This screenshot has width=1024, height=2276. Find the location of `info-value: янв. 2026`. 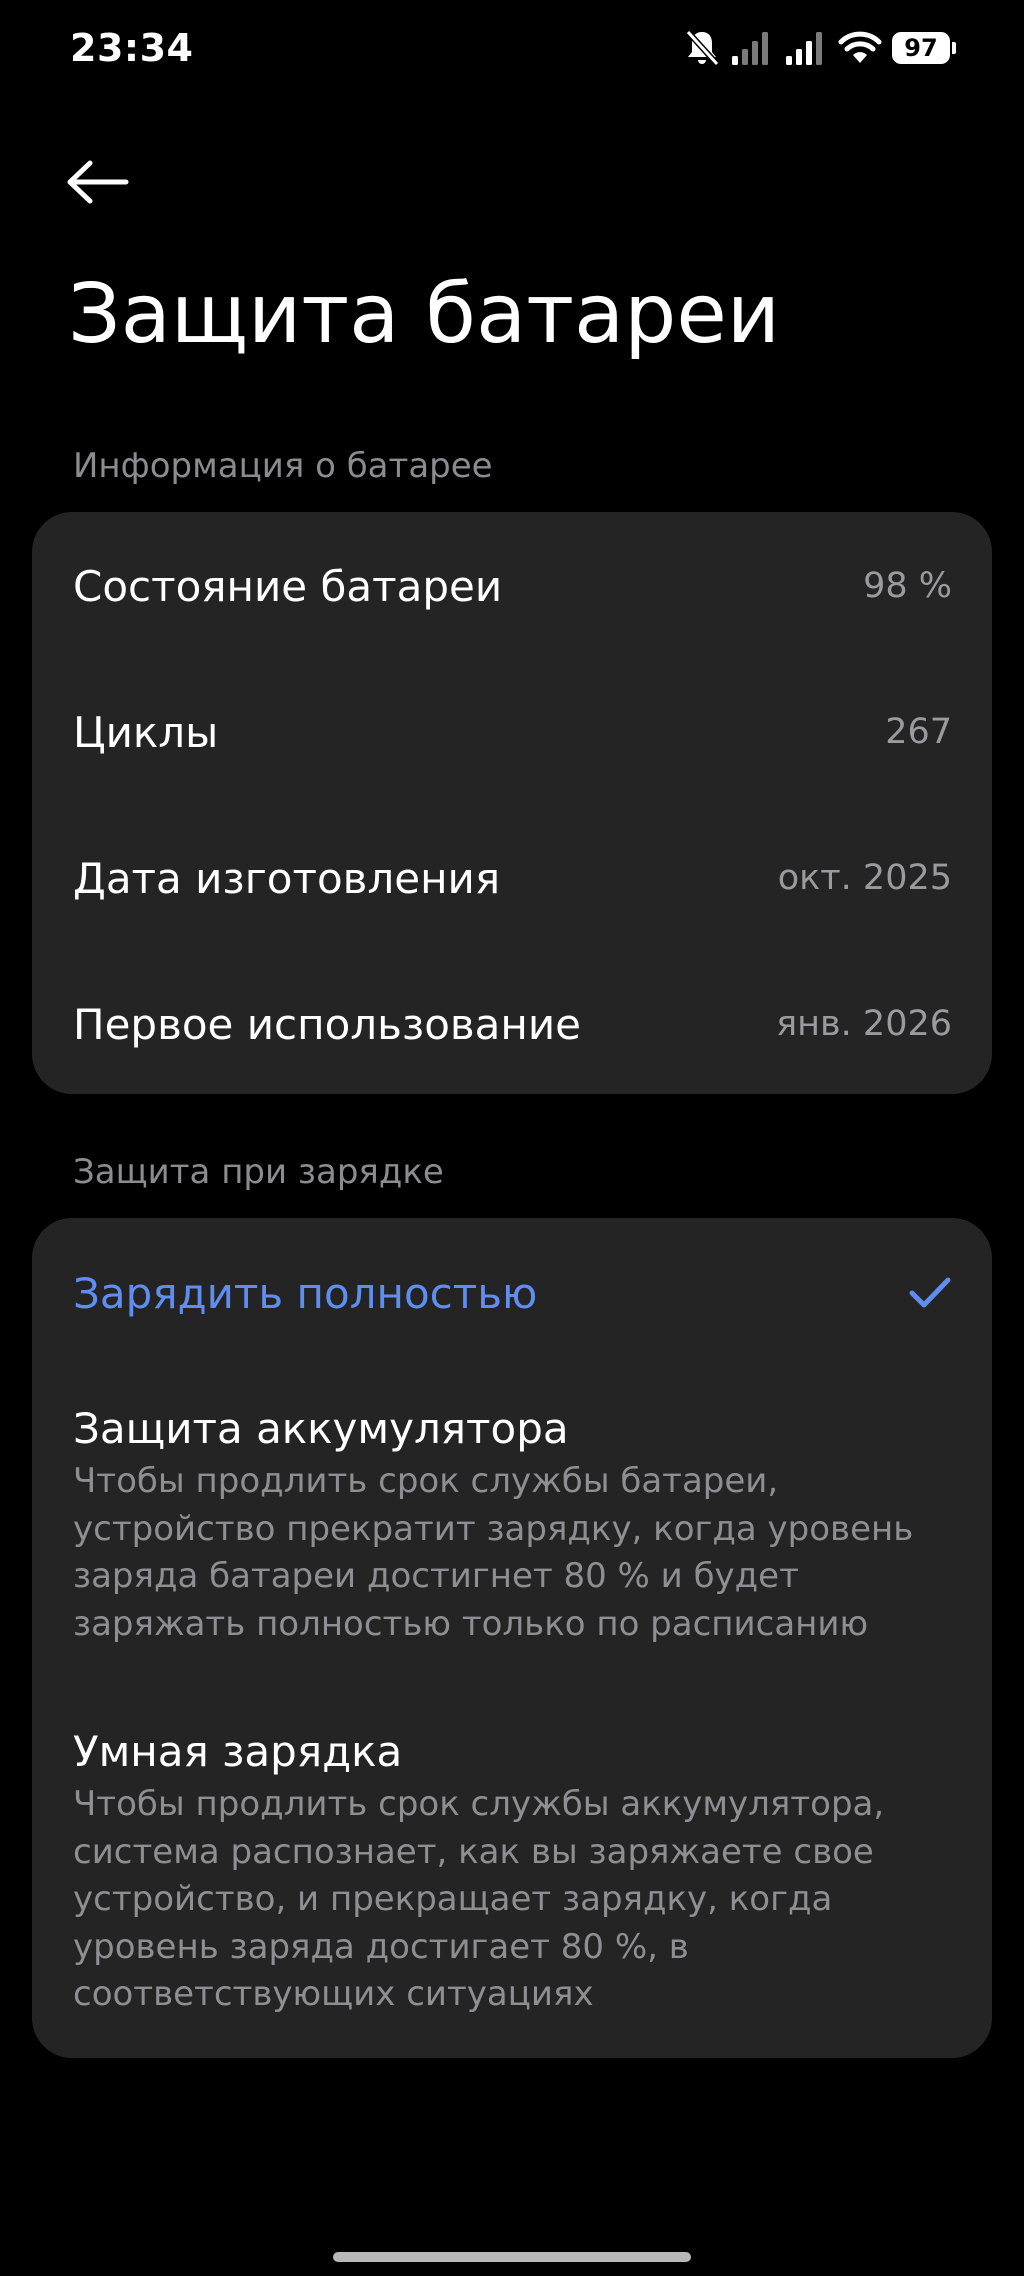

info-value: янв. 2026 is located at coordinates (864, 1024).